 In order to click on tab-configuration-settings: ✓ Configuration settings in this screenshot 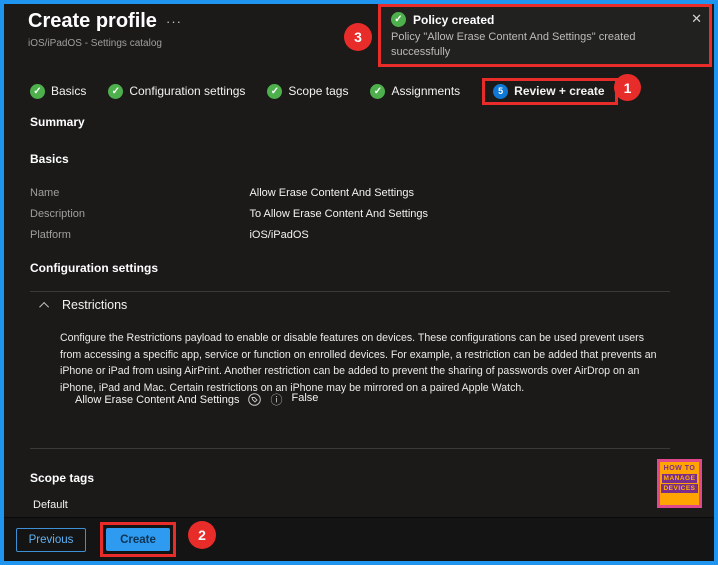, I will do `click(177, 91)`.